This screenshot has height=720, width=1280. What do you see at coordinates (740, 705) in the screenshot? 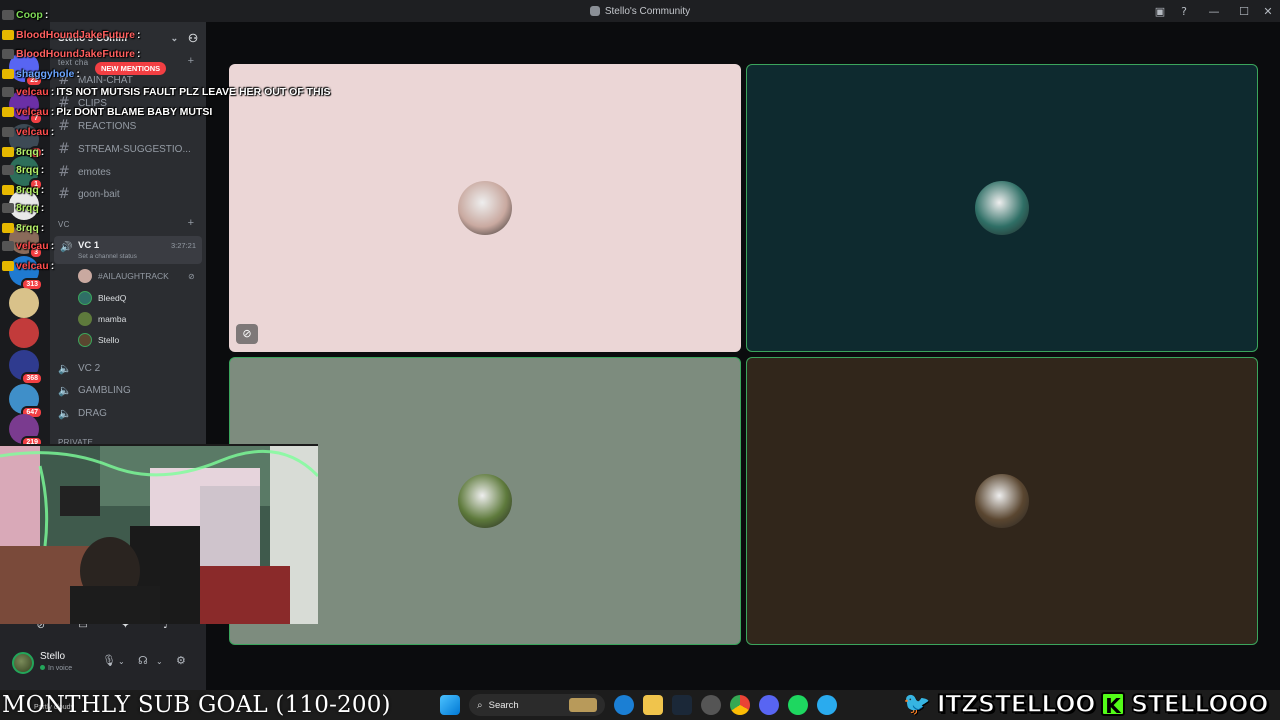
I see `chrome-icon` at bounding box center [740, 705].